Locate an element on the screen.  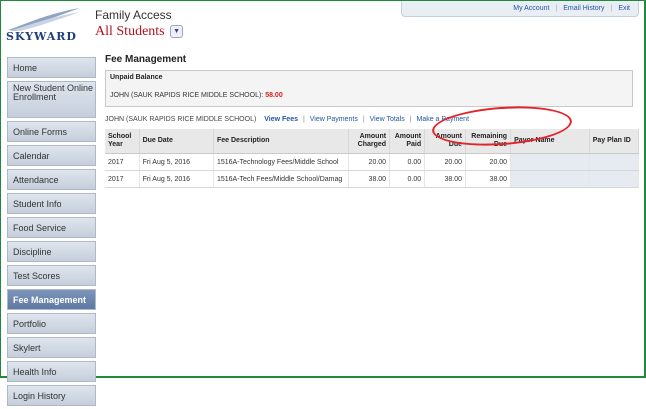
cell-amount-due: 38.00 is located at coordinates (445, 179).